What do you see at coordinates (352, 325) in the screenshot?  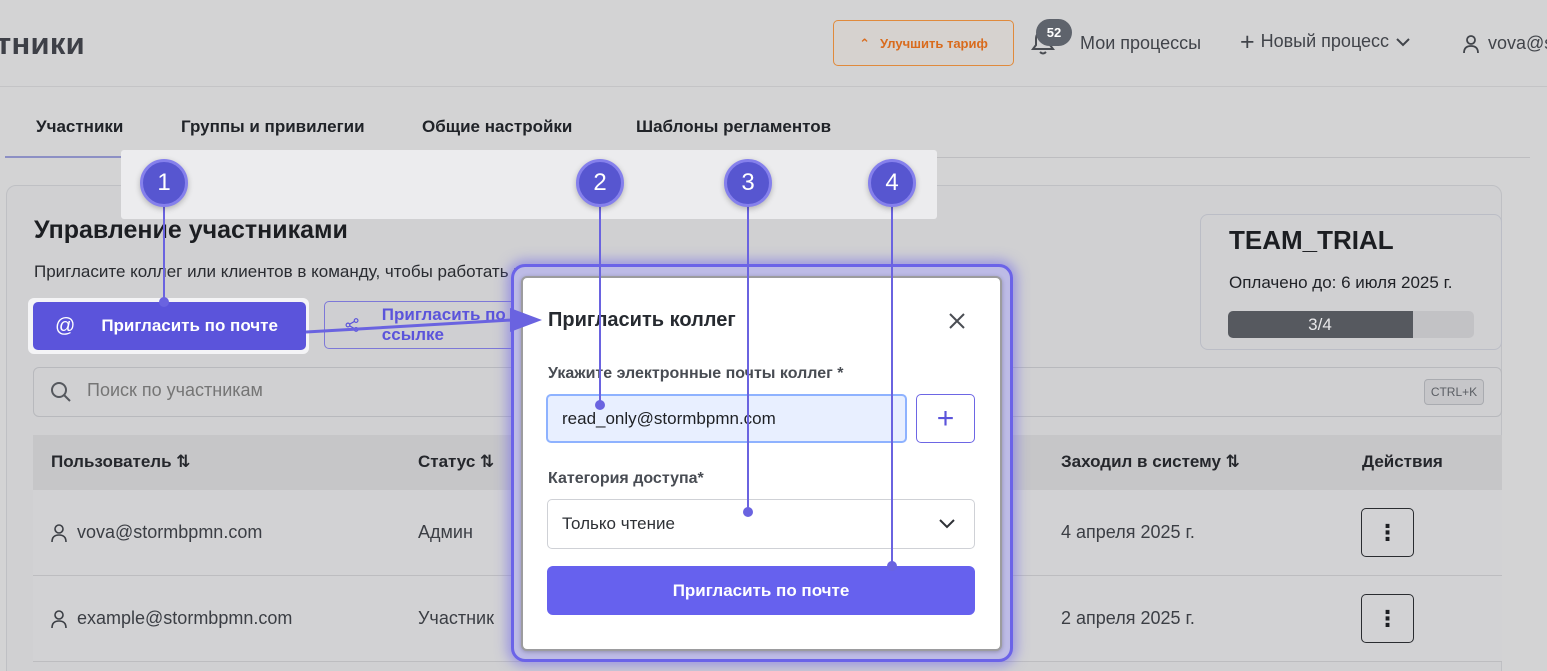 I see `share-icon` at bounding box center [352, 325].